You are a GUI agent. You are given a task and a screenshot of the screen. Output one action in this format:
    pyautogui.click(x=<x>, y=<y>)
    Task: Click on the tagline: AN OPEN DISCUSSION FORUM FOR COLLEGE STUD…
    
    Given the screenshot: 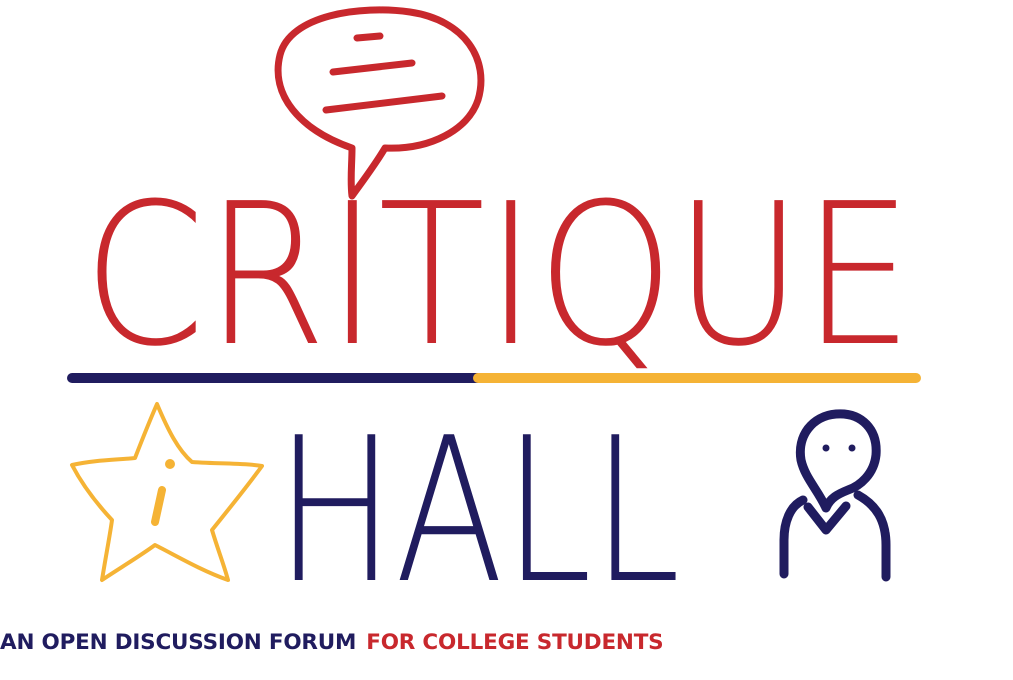 What is the action you would take?
    pyautogui.click(x=506, y=643)
    